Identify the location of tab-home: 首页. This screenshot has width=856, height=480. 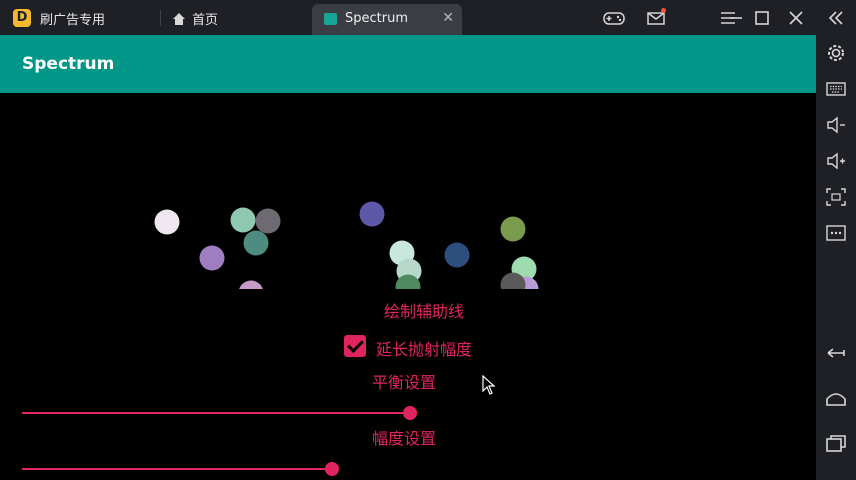
(195, 18).